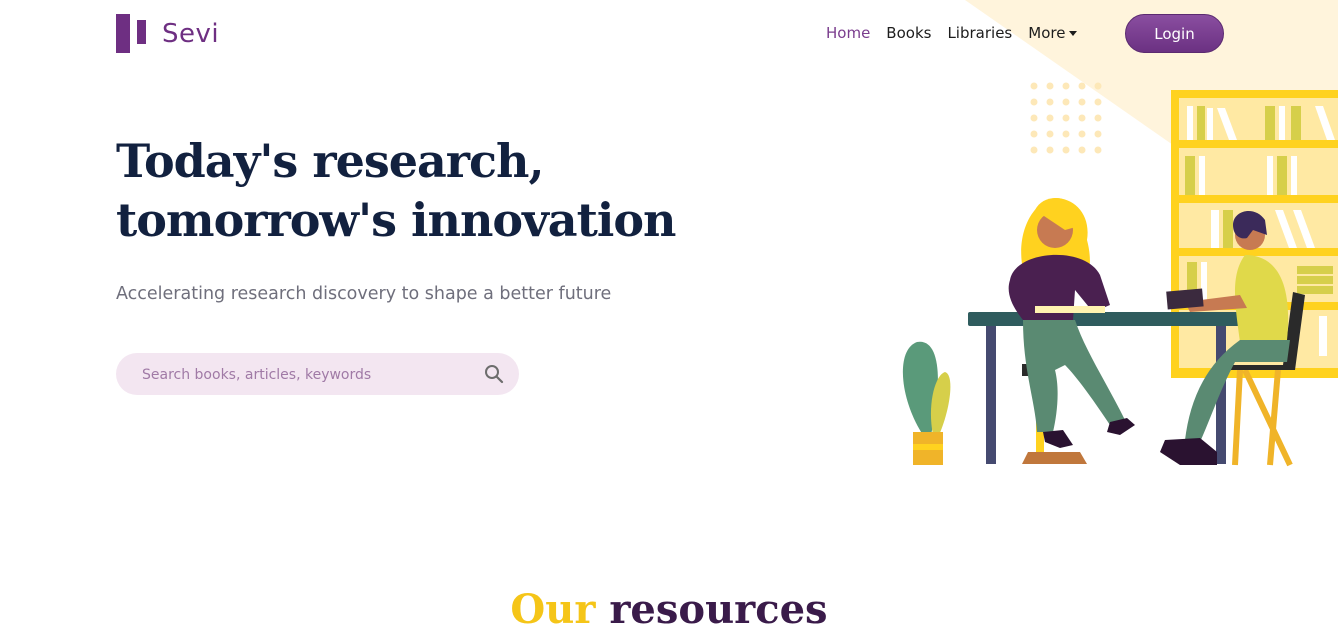 Image resolution: width=1338 pixels, height=633 pixels. What do you see at coordinates (330, 161) in the screenshot?
I see `hero-title-line1: Today's research,` at bounding box center [330, 161].